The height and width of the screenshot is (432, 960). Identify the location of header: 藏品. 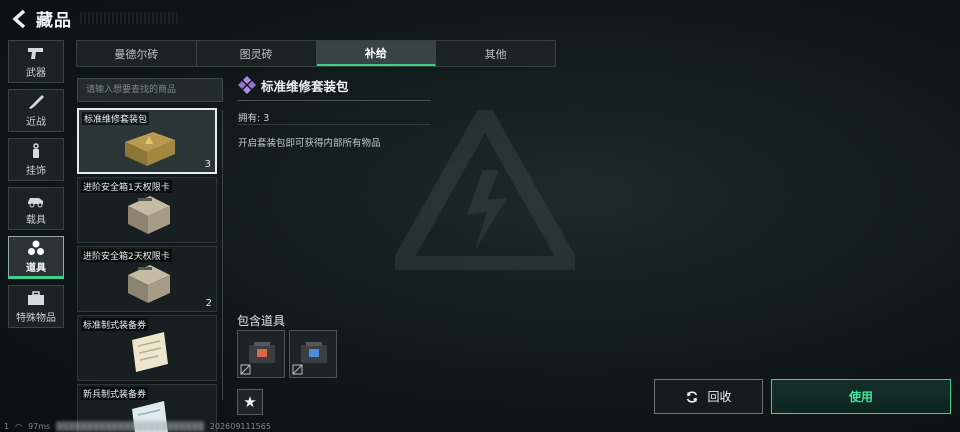
(480, 19).